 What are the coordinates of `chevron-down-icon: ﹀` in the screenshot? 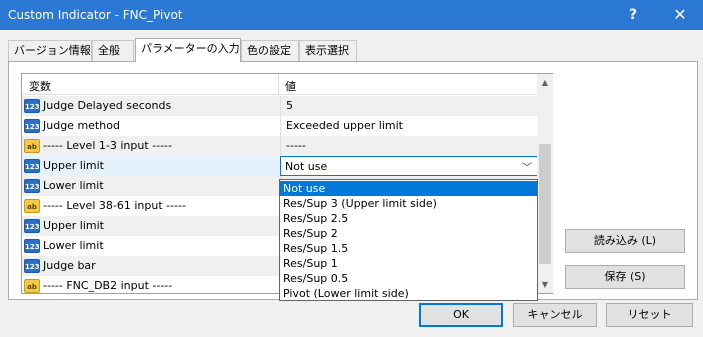 It's located at (527, 166).